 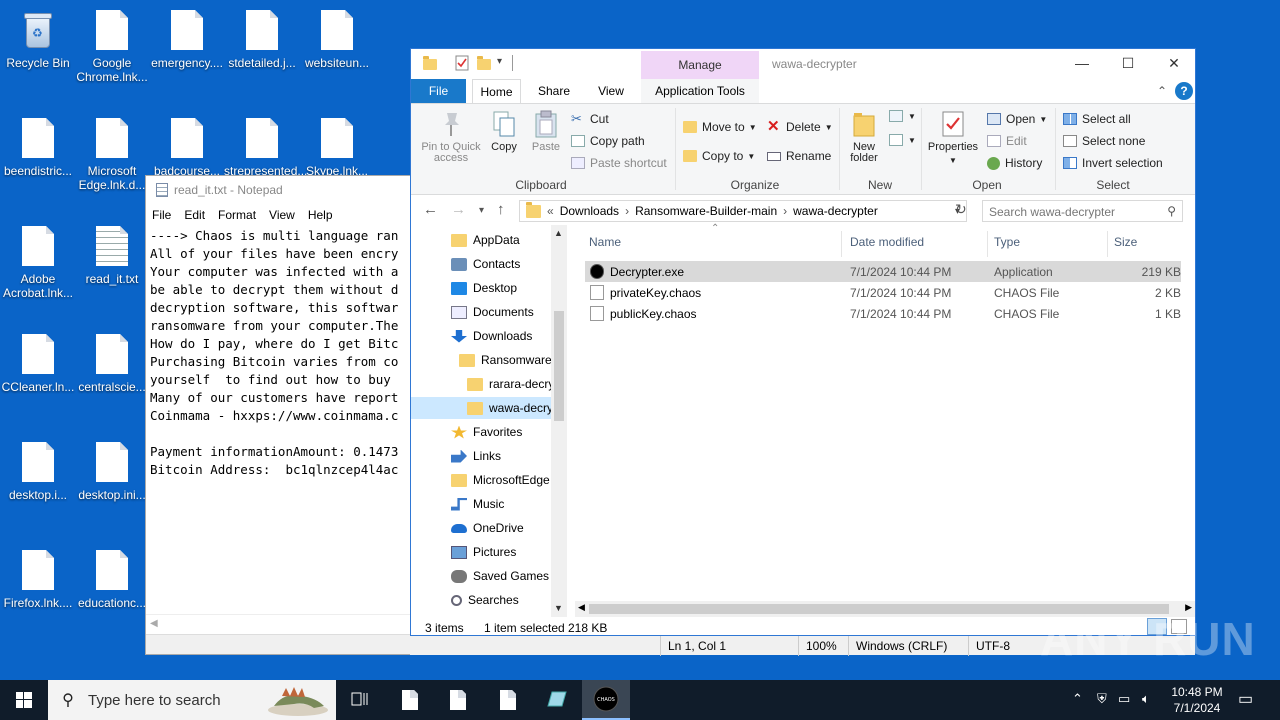 I want to click on history-button: History, so click(x=1014, y=163).